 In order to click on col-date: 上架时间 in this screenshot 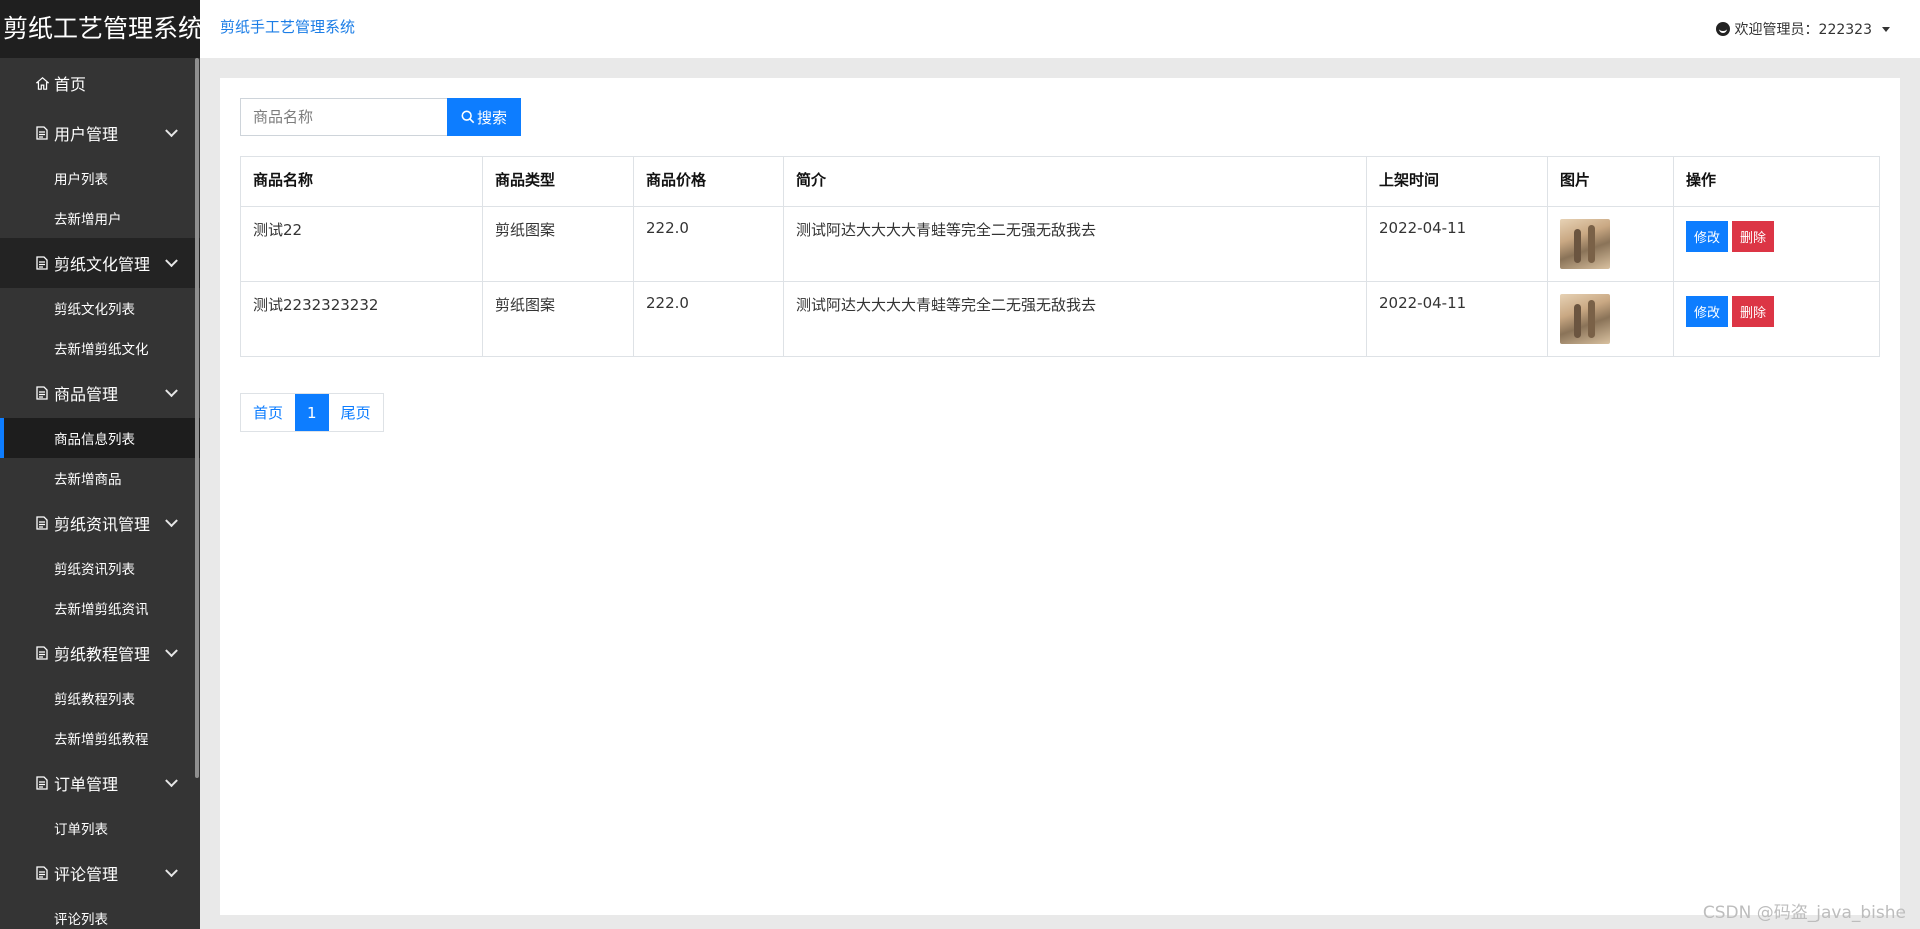, I will do `click(1457, 181)`.